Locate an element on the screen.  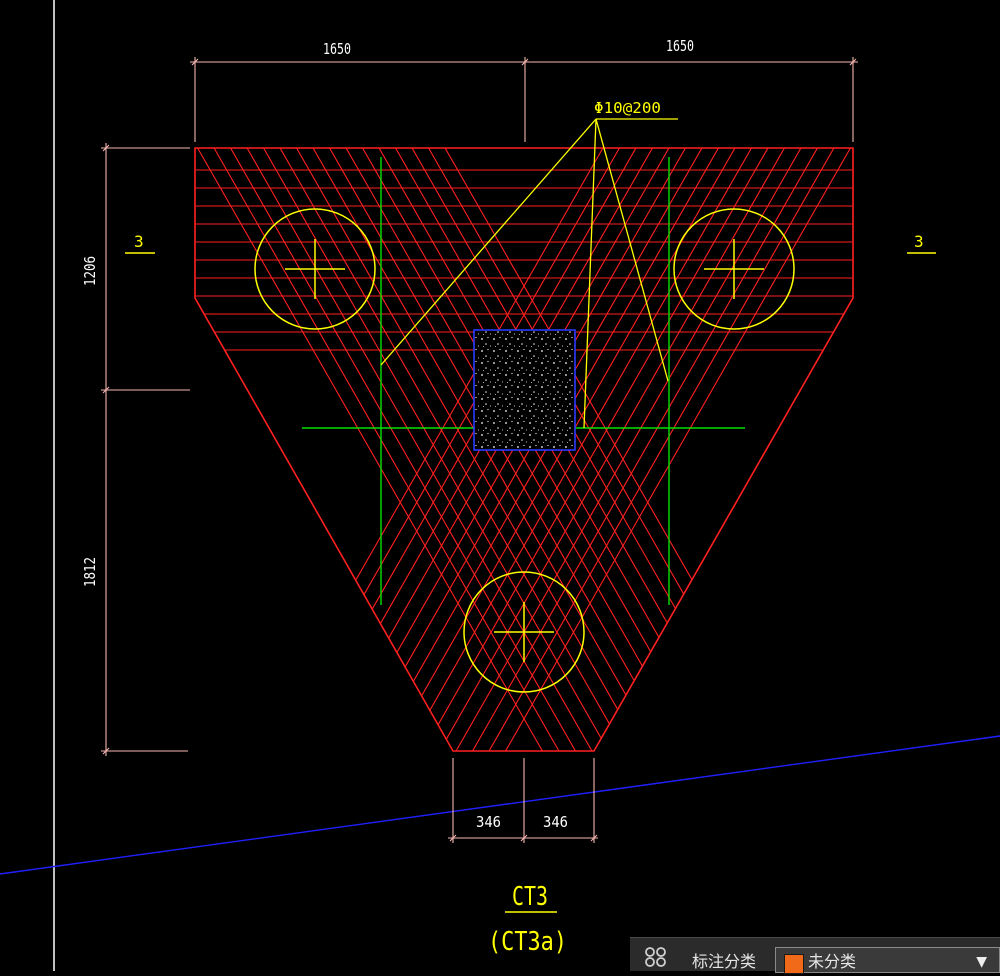
section-mark-left: 3 is located at coordinates (140, 243).